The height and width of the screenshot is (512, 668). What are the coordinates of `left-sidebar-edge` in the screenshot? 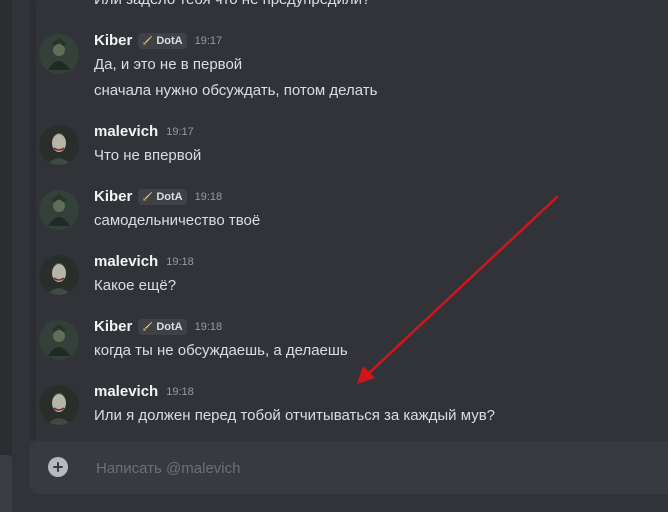 It's located at (6, 256).